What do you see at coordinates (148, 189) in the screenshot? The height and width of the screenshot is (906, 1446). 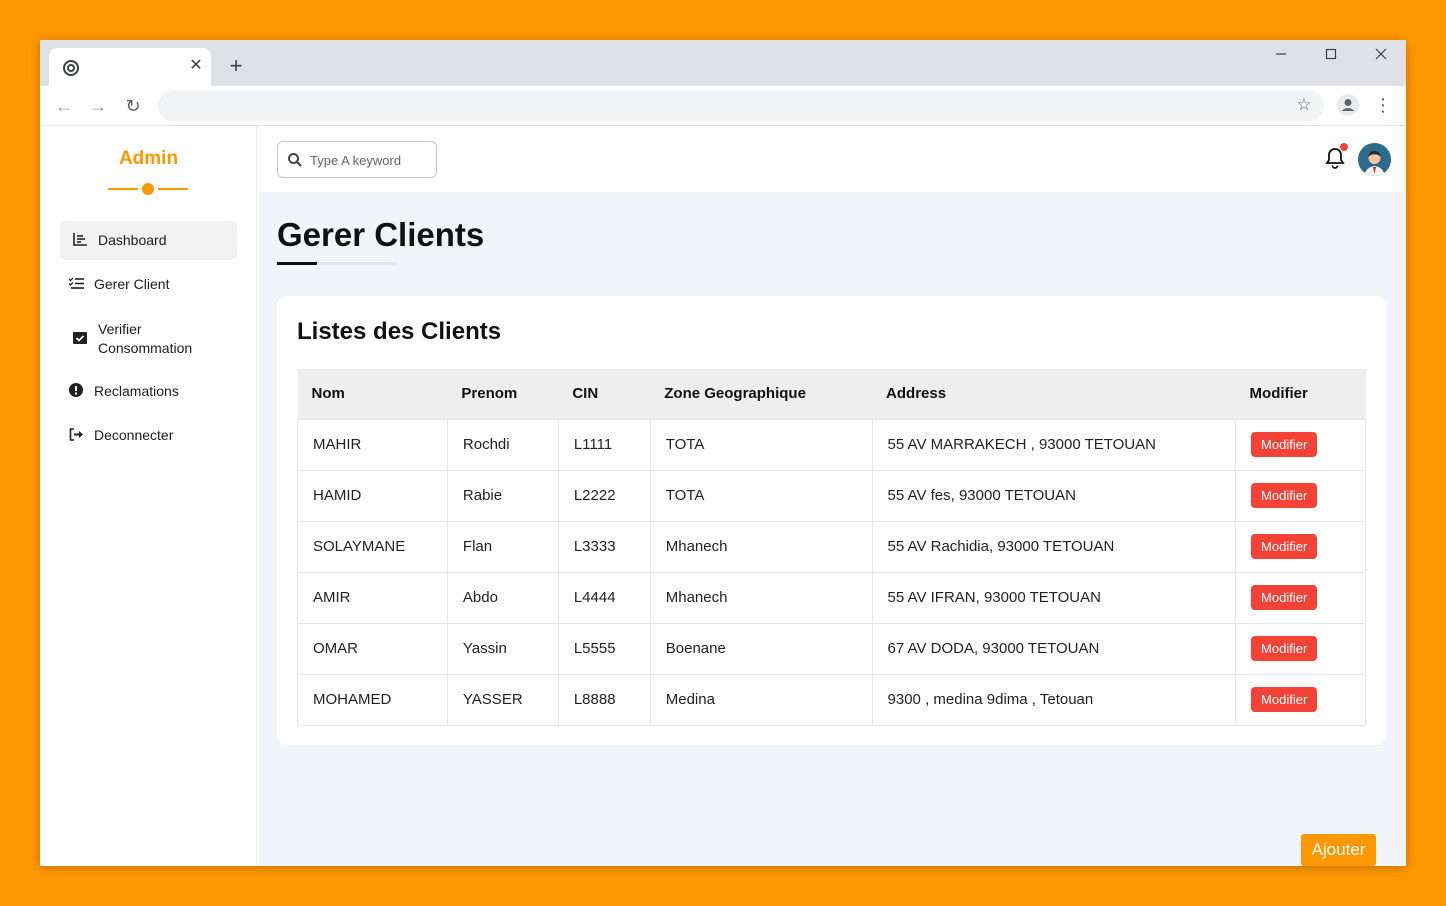 I see `brand-decoration` at bounding box center [148, 189].